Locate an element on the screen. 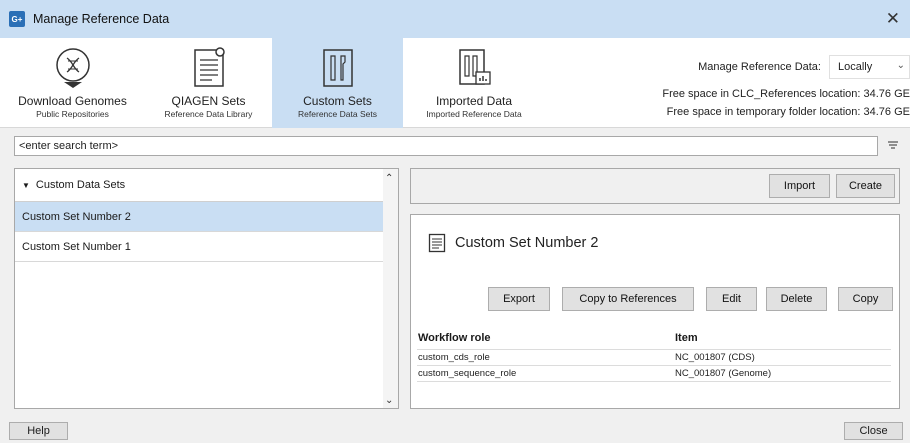 This screenshot has width=910, height=443. tool-sublabel: Reference Data Sets is located at coordinates (337, 114).